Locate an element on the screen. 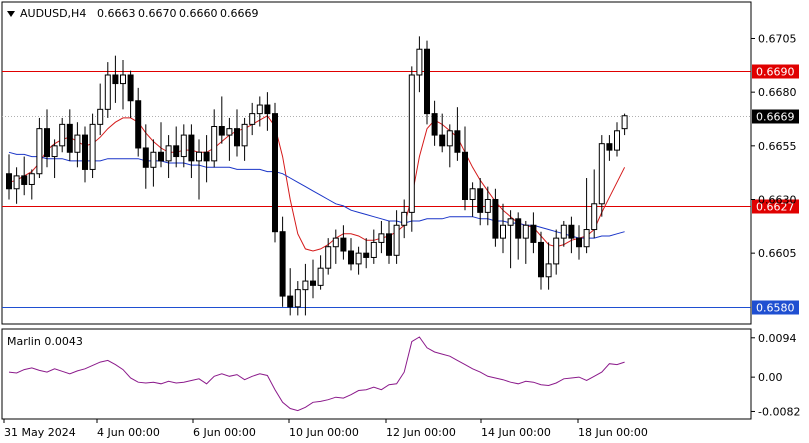  level-price-label: 0.6690 is located at coordinates (775, 72).